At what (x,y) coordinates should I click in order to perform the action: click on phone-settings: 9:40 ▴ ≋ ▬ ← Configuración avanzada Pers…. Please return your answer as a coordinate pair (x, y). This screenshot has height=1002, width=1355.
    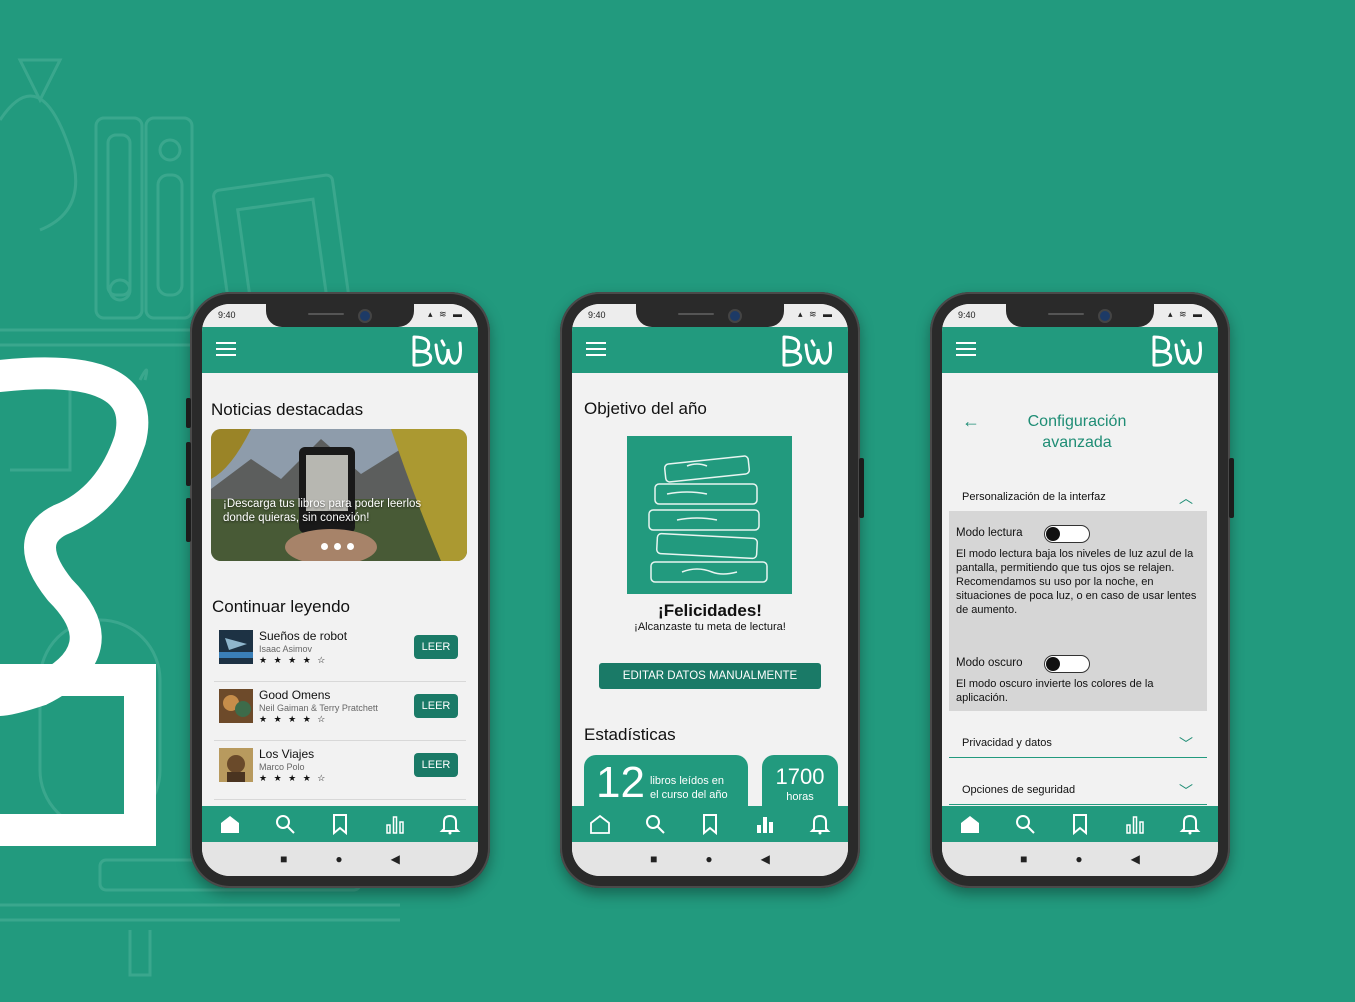
    Looking at the image, I should click on (1082, 590).